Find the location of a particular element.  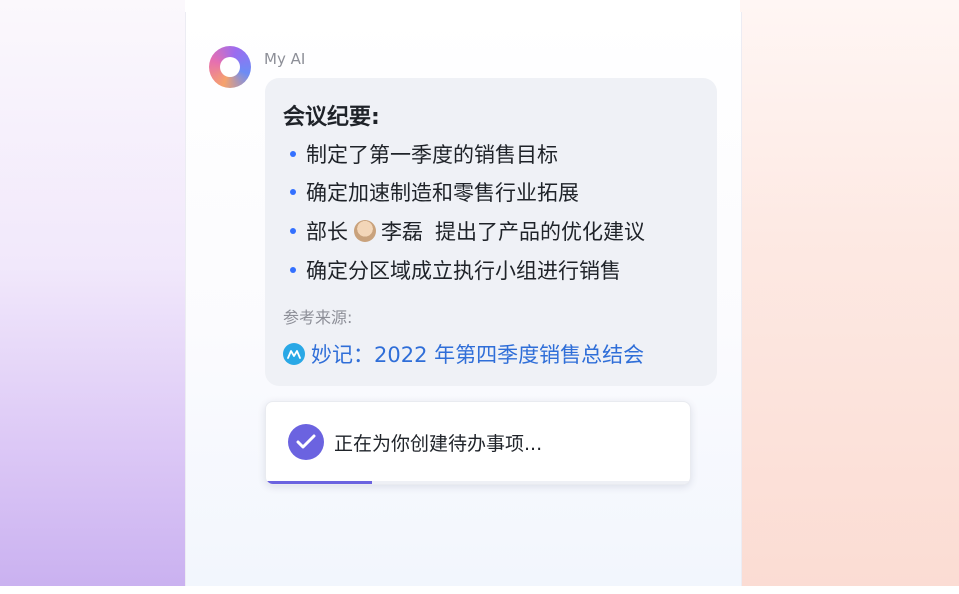

bottom-strip is located at coordinates (479, 590).